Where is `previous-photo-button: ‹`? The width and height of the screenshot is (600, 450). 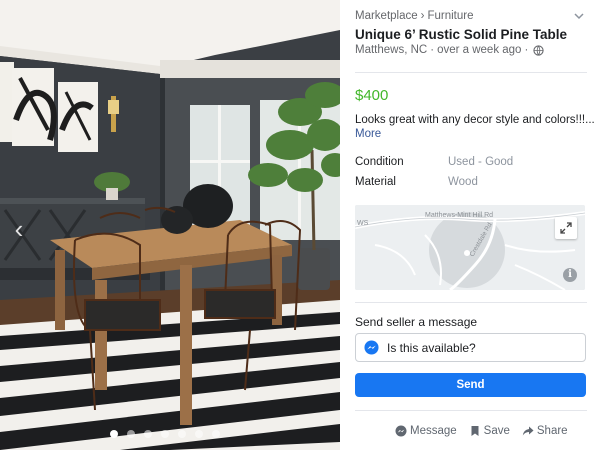 previous-photo-button: ‹ is located at coordinates (19, 229).